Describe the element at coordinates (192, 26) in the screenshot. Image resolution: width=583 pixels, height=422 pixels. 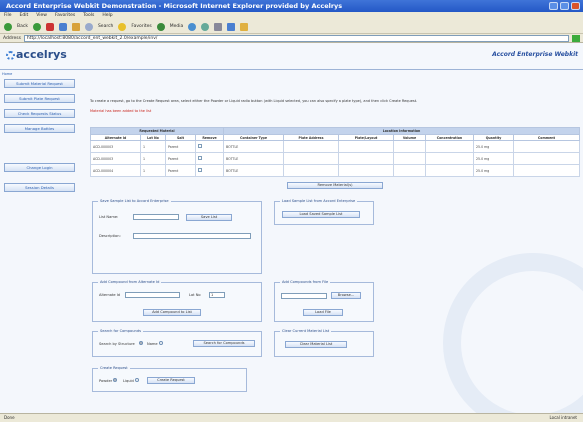
I see `history-icon` at that location.